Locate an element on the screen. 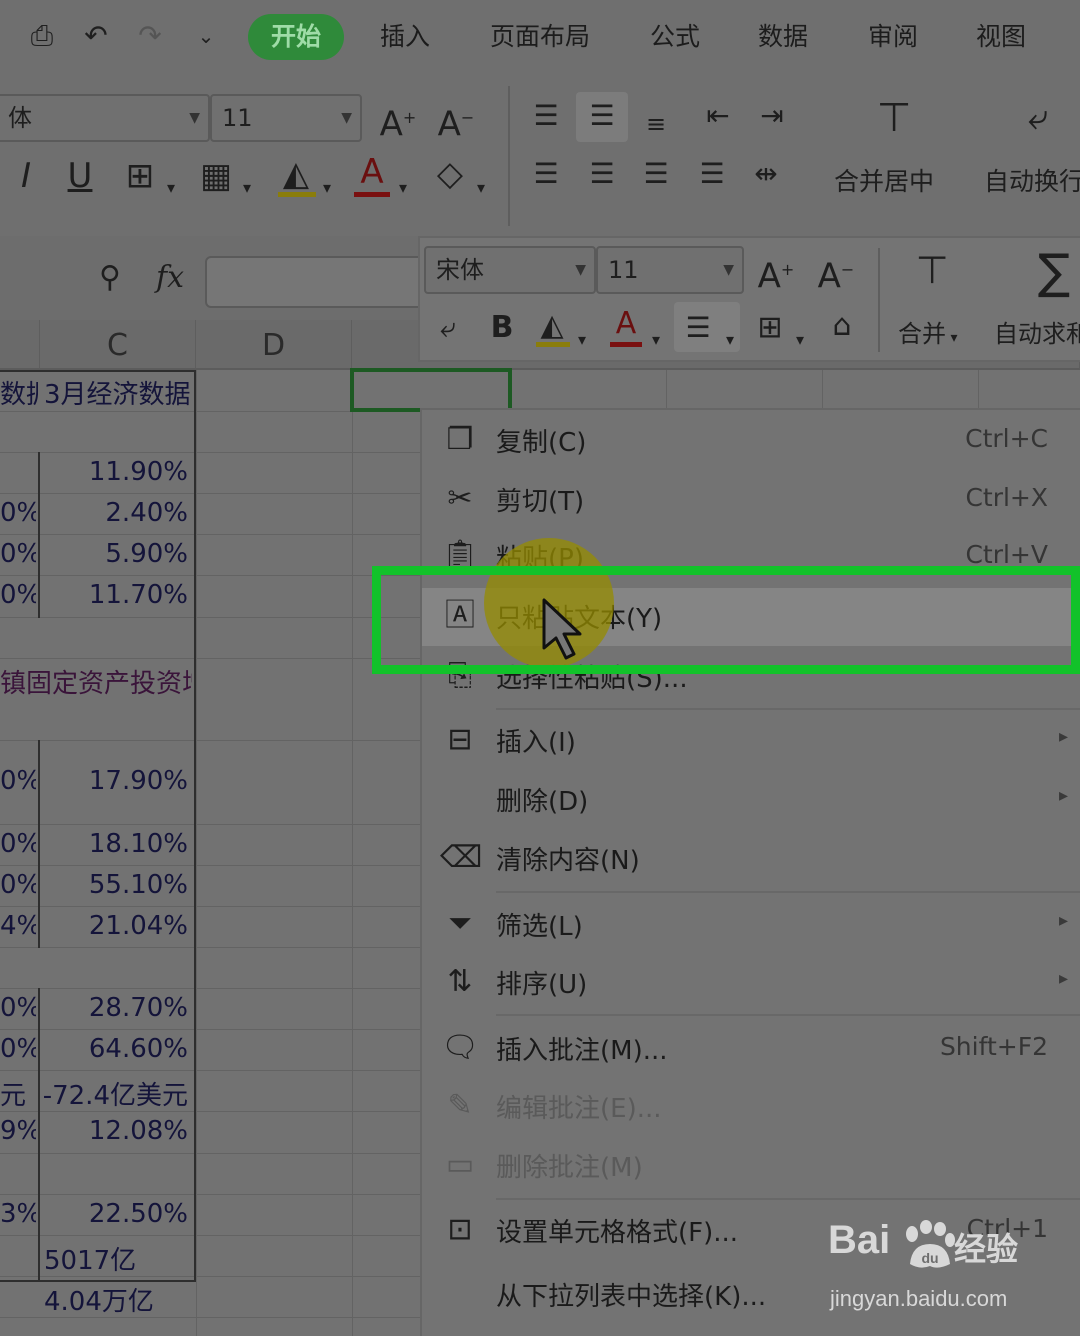 The width and height of the screenshot is (1080, 1336). tab-view: 视图 is located at coordinates (1001, 37).